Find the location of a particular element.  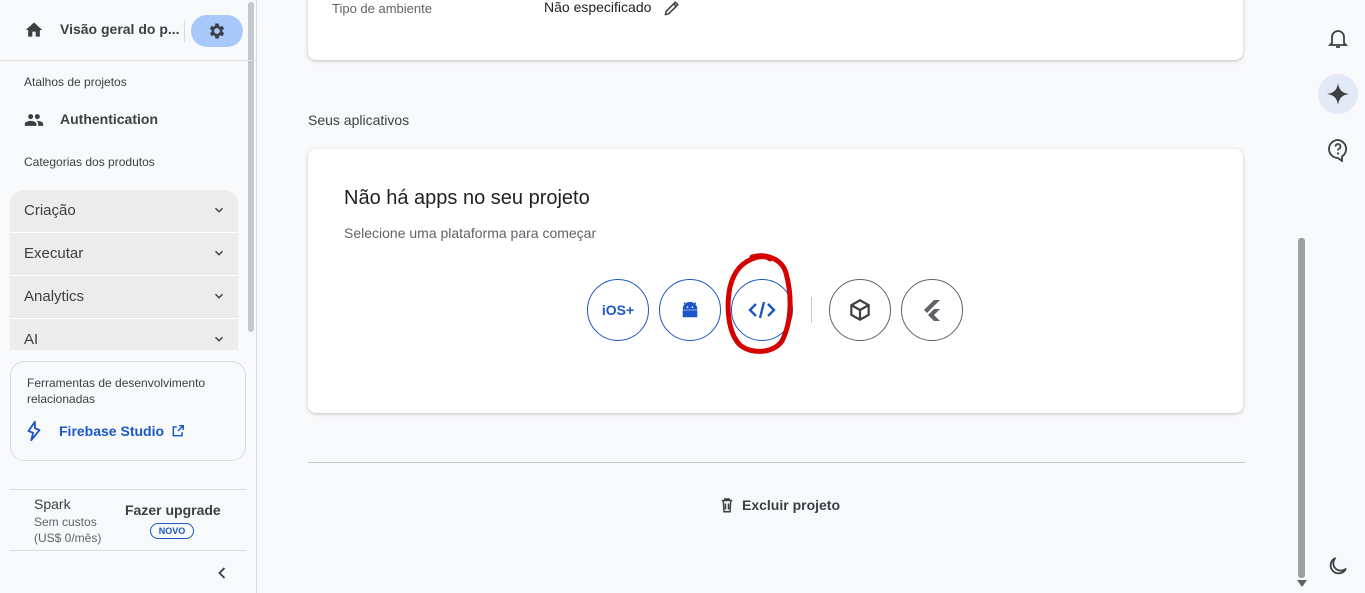

sidebar-item-authentication: Authentication is located at coordinates (122, 119).